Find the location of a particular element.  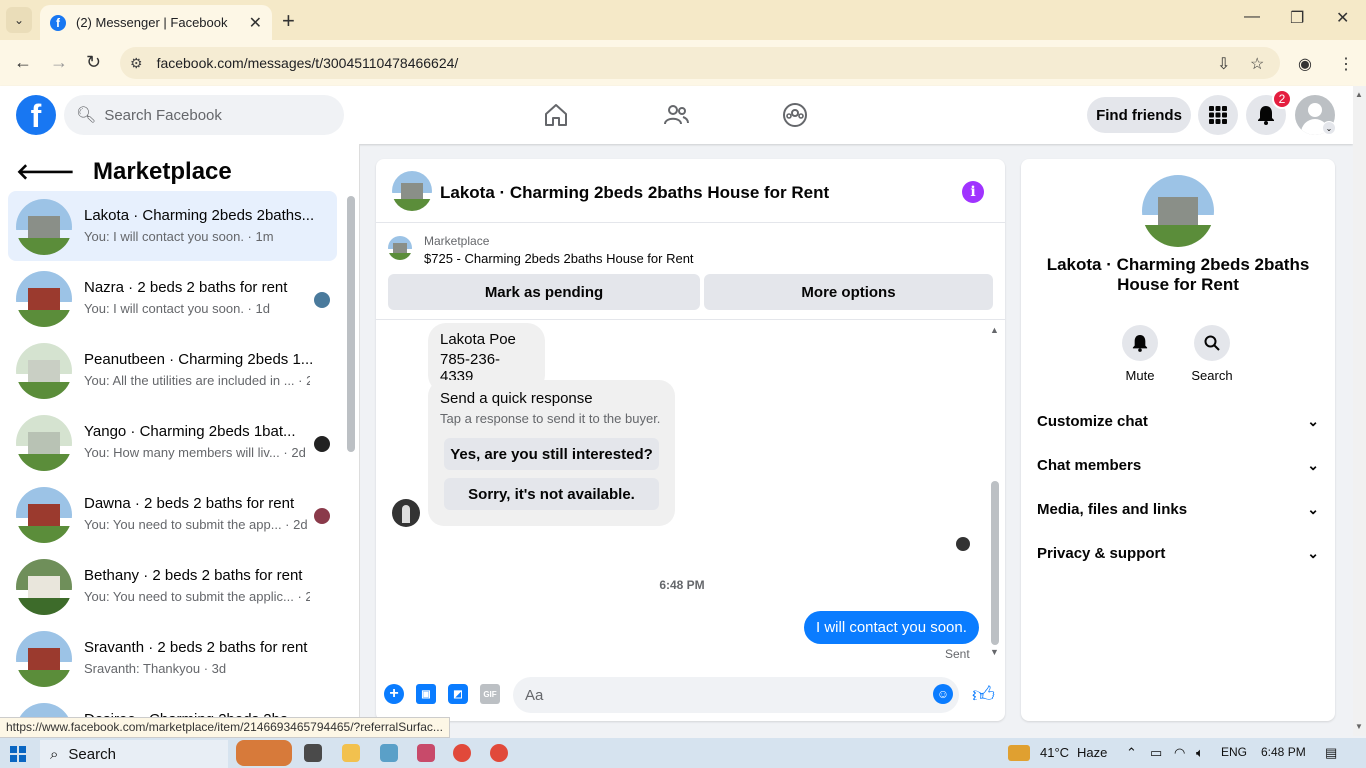

message-input: Aa is located at coordinates (736, 695).